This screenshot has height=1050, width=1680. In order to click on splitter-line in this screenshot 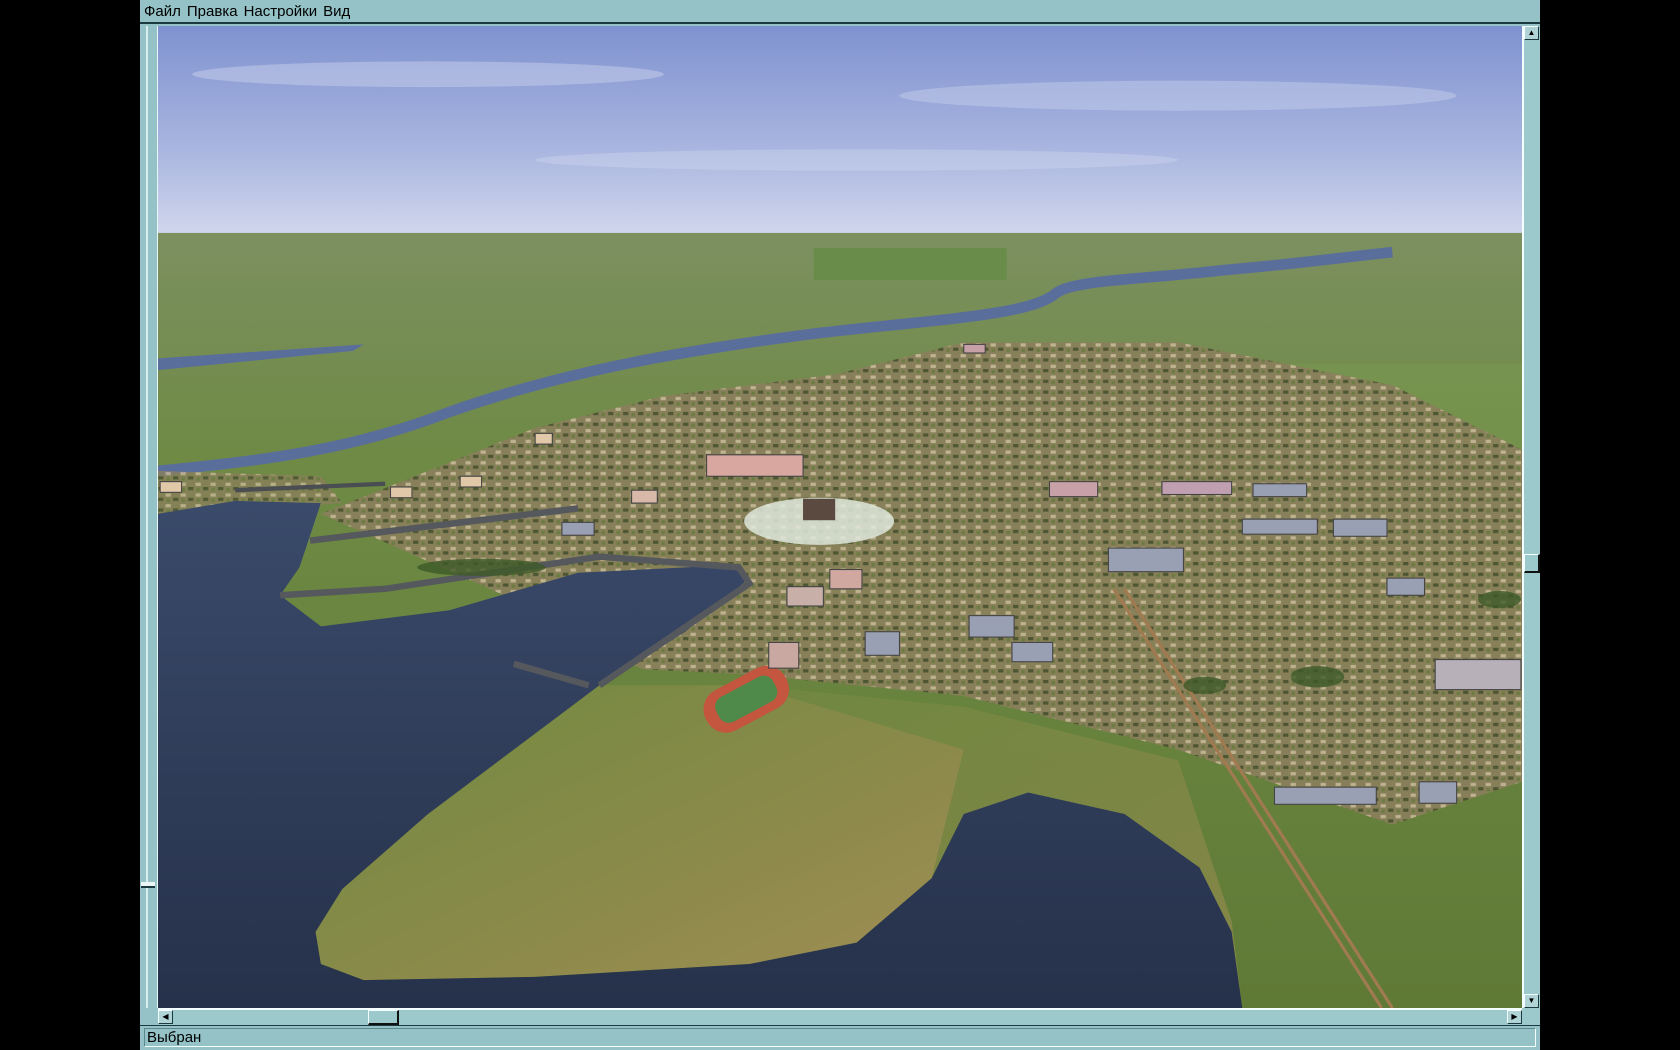, I will do `click(147, 517)`.